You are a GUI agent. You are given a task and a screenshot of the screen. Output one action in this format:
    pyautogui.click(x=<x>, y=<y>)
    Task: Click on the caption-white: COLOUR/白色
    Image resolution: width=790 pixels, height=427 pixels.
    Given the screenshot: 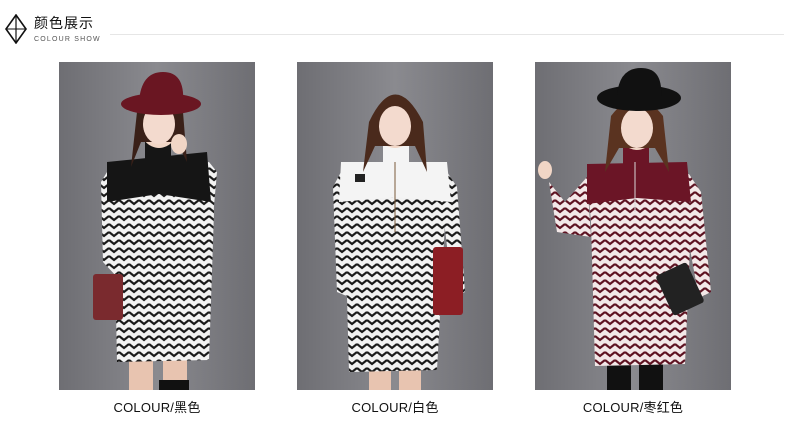 What is the action you would take?
    pyautogui.click(x=395, y=407)
    